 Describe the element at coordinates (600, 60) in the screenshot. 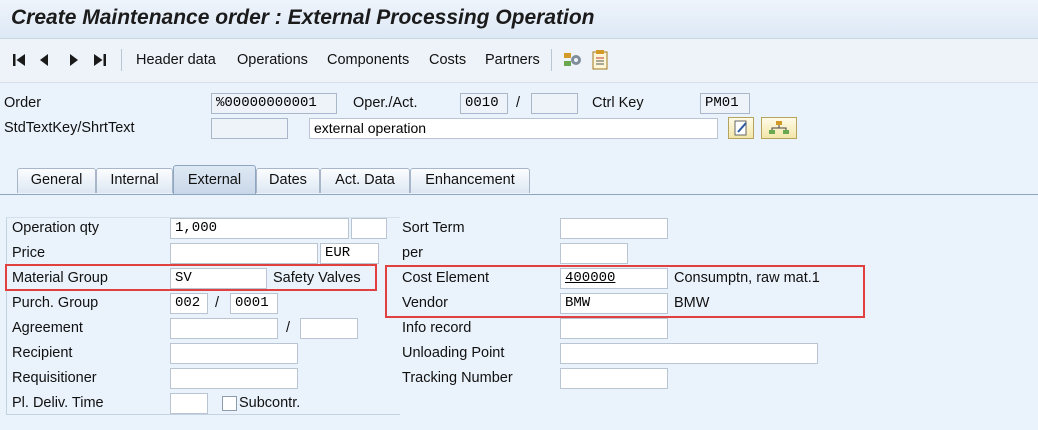

I see `document-icon` at that location.